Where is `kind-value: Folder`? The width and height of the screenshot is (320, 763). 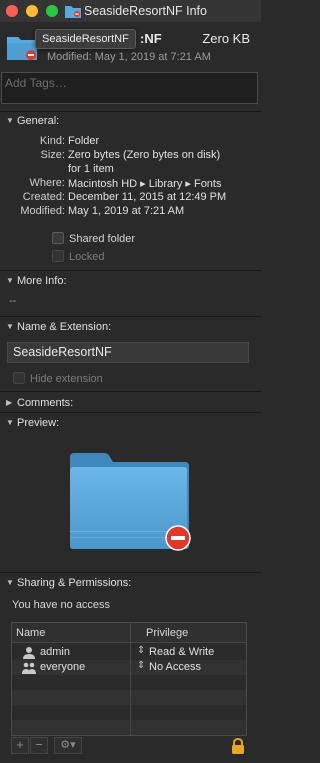
kind-value: Folder is located at coordinates (84, 141).